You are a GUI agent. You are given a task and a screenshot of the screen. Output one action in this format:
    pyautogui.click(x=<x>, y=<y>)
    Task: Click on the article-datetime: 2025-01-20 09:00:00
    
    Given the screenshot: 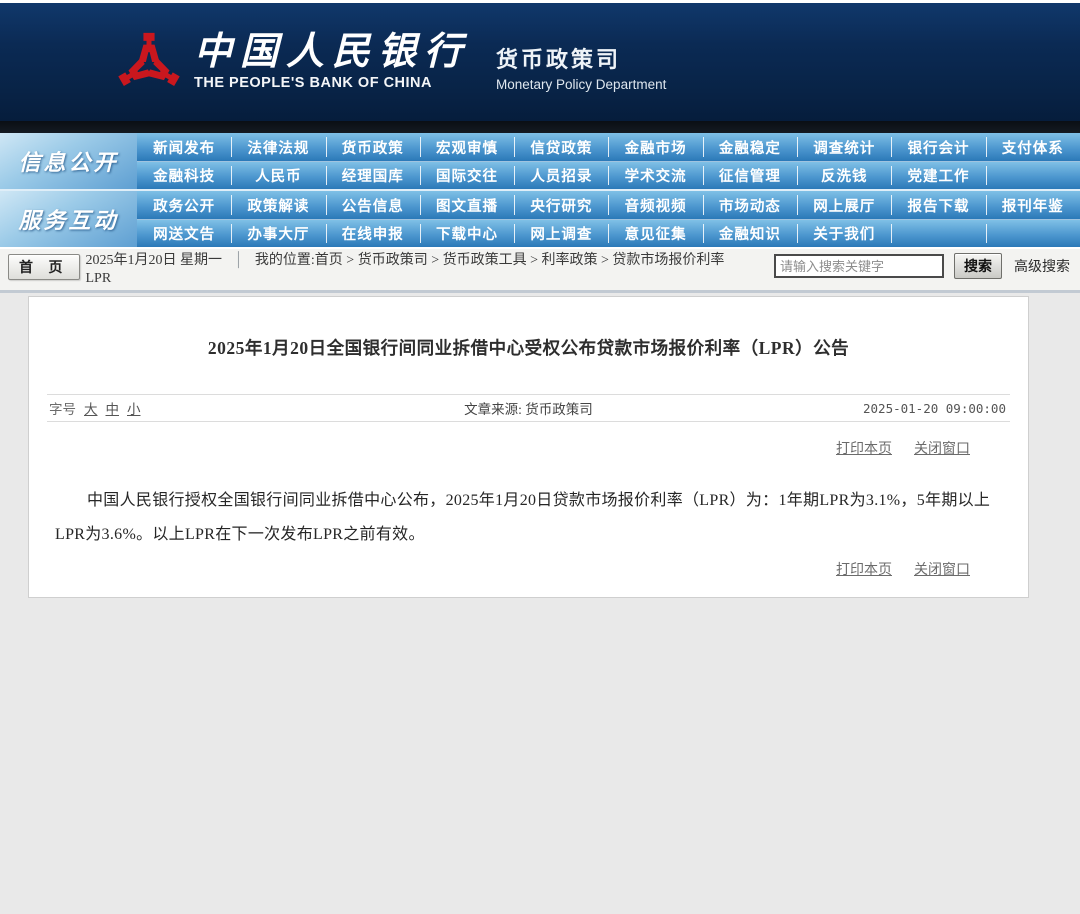 What is the action you would take?
    pyautogui.click(x=934, y=408)
    